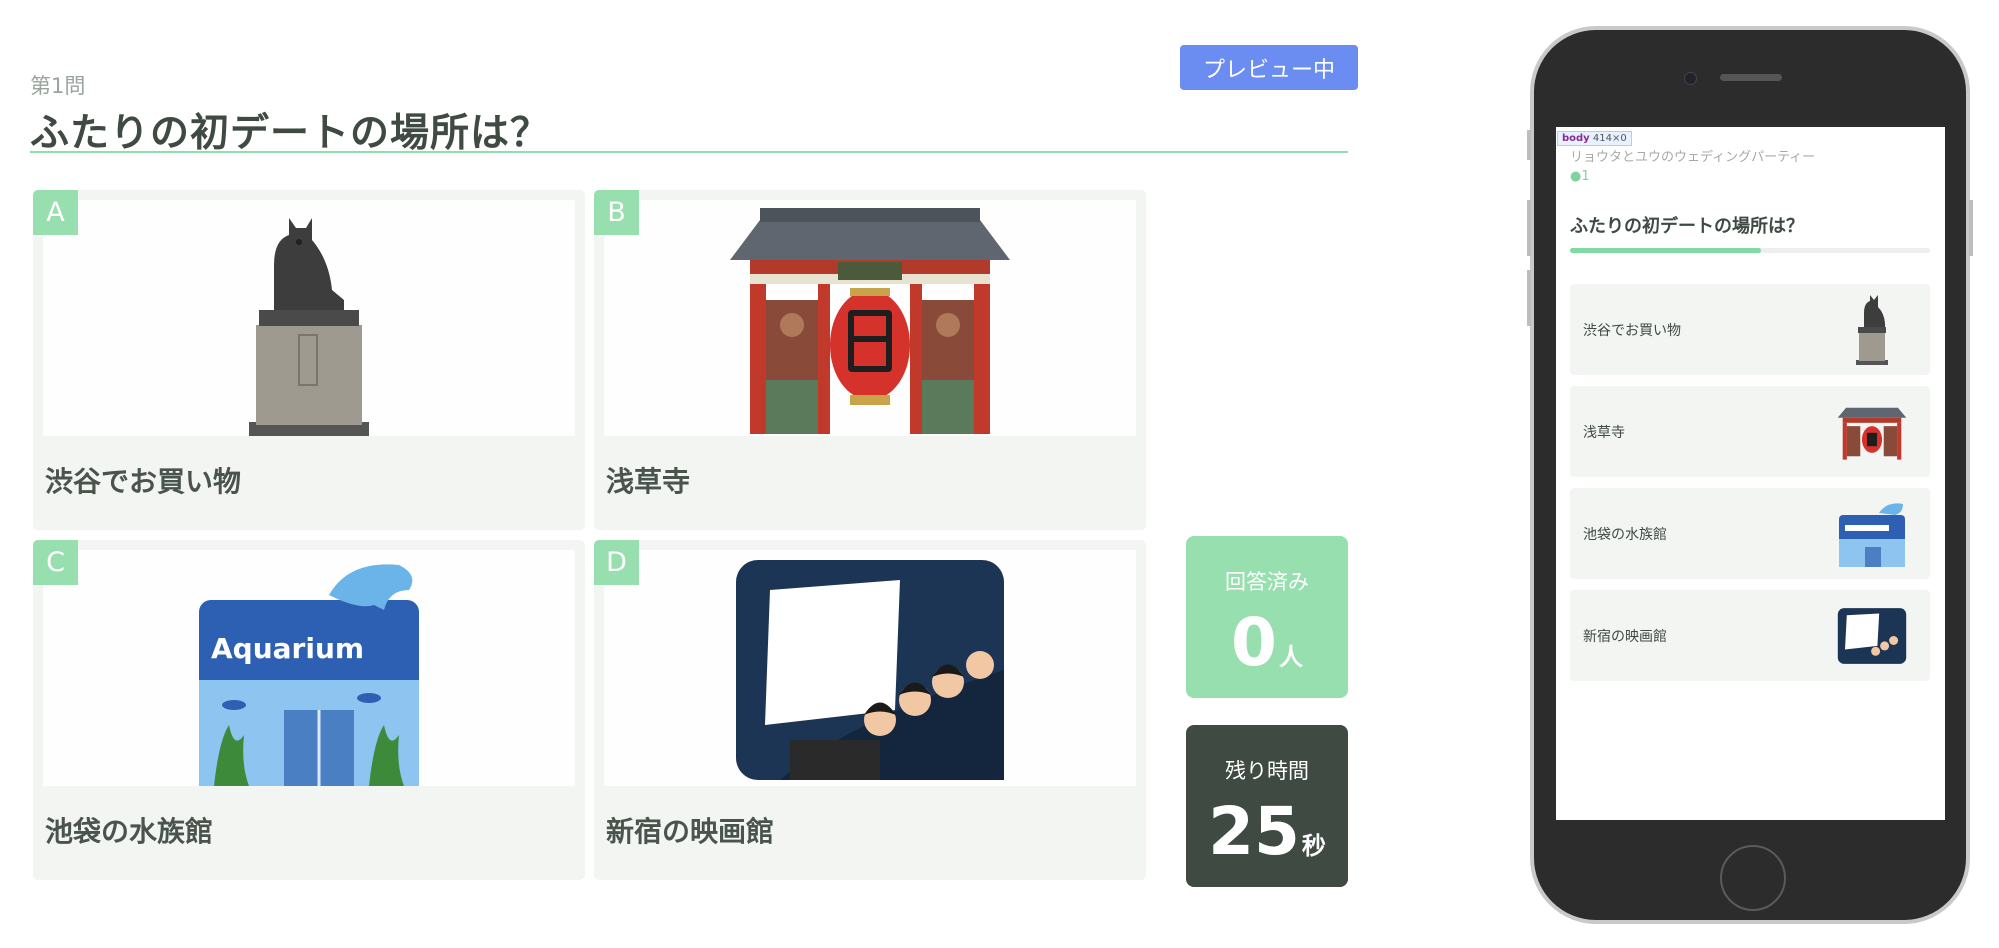  I want to click on mute-switch, so click(1529, 145).